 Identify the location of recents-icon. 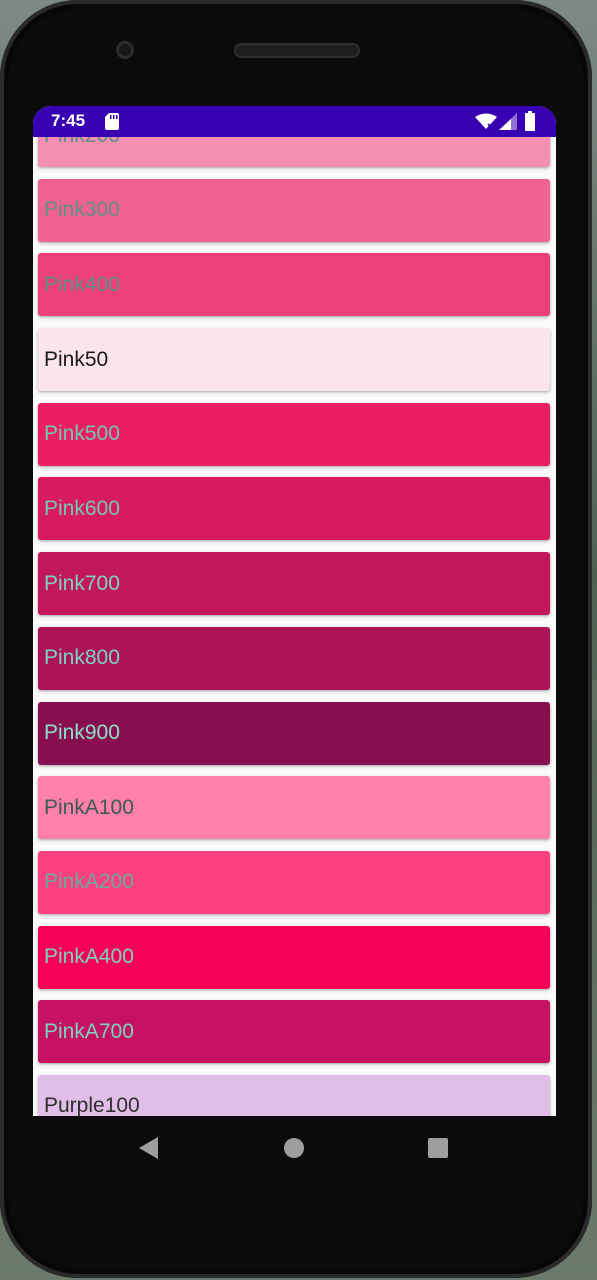
(438, 1148).